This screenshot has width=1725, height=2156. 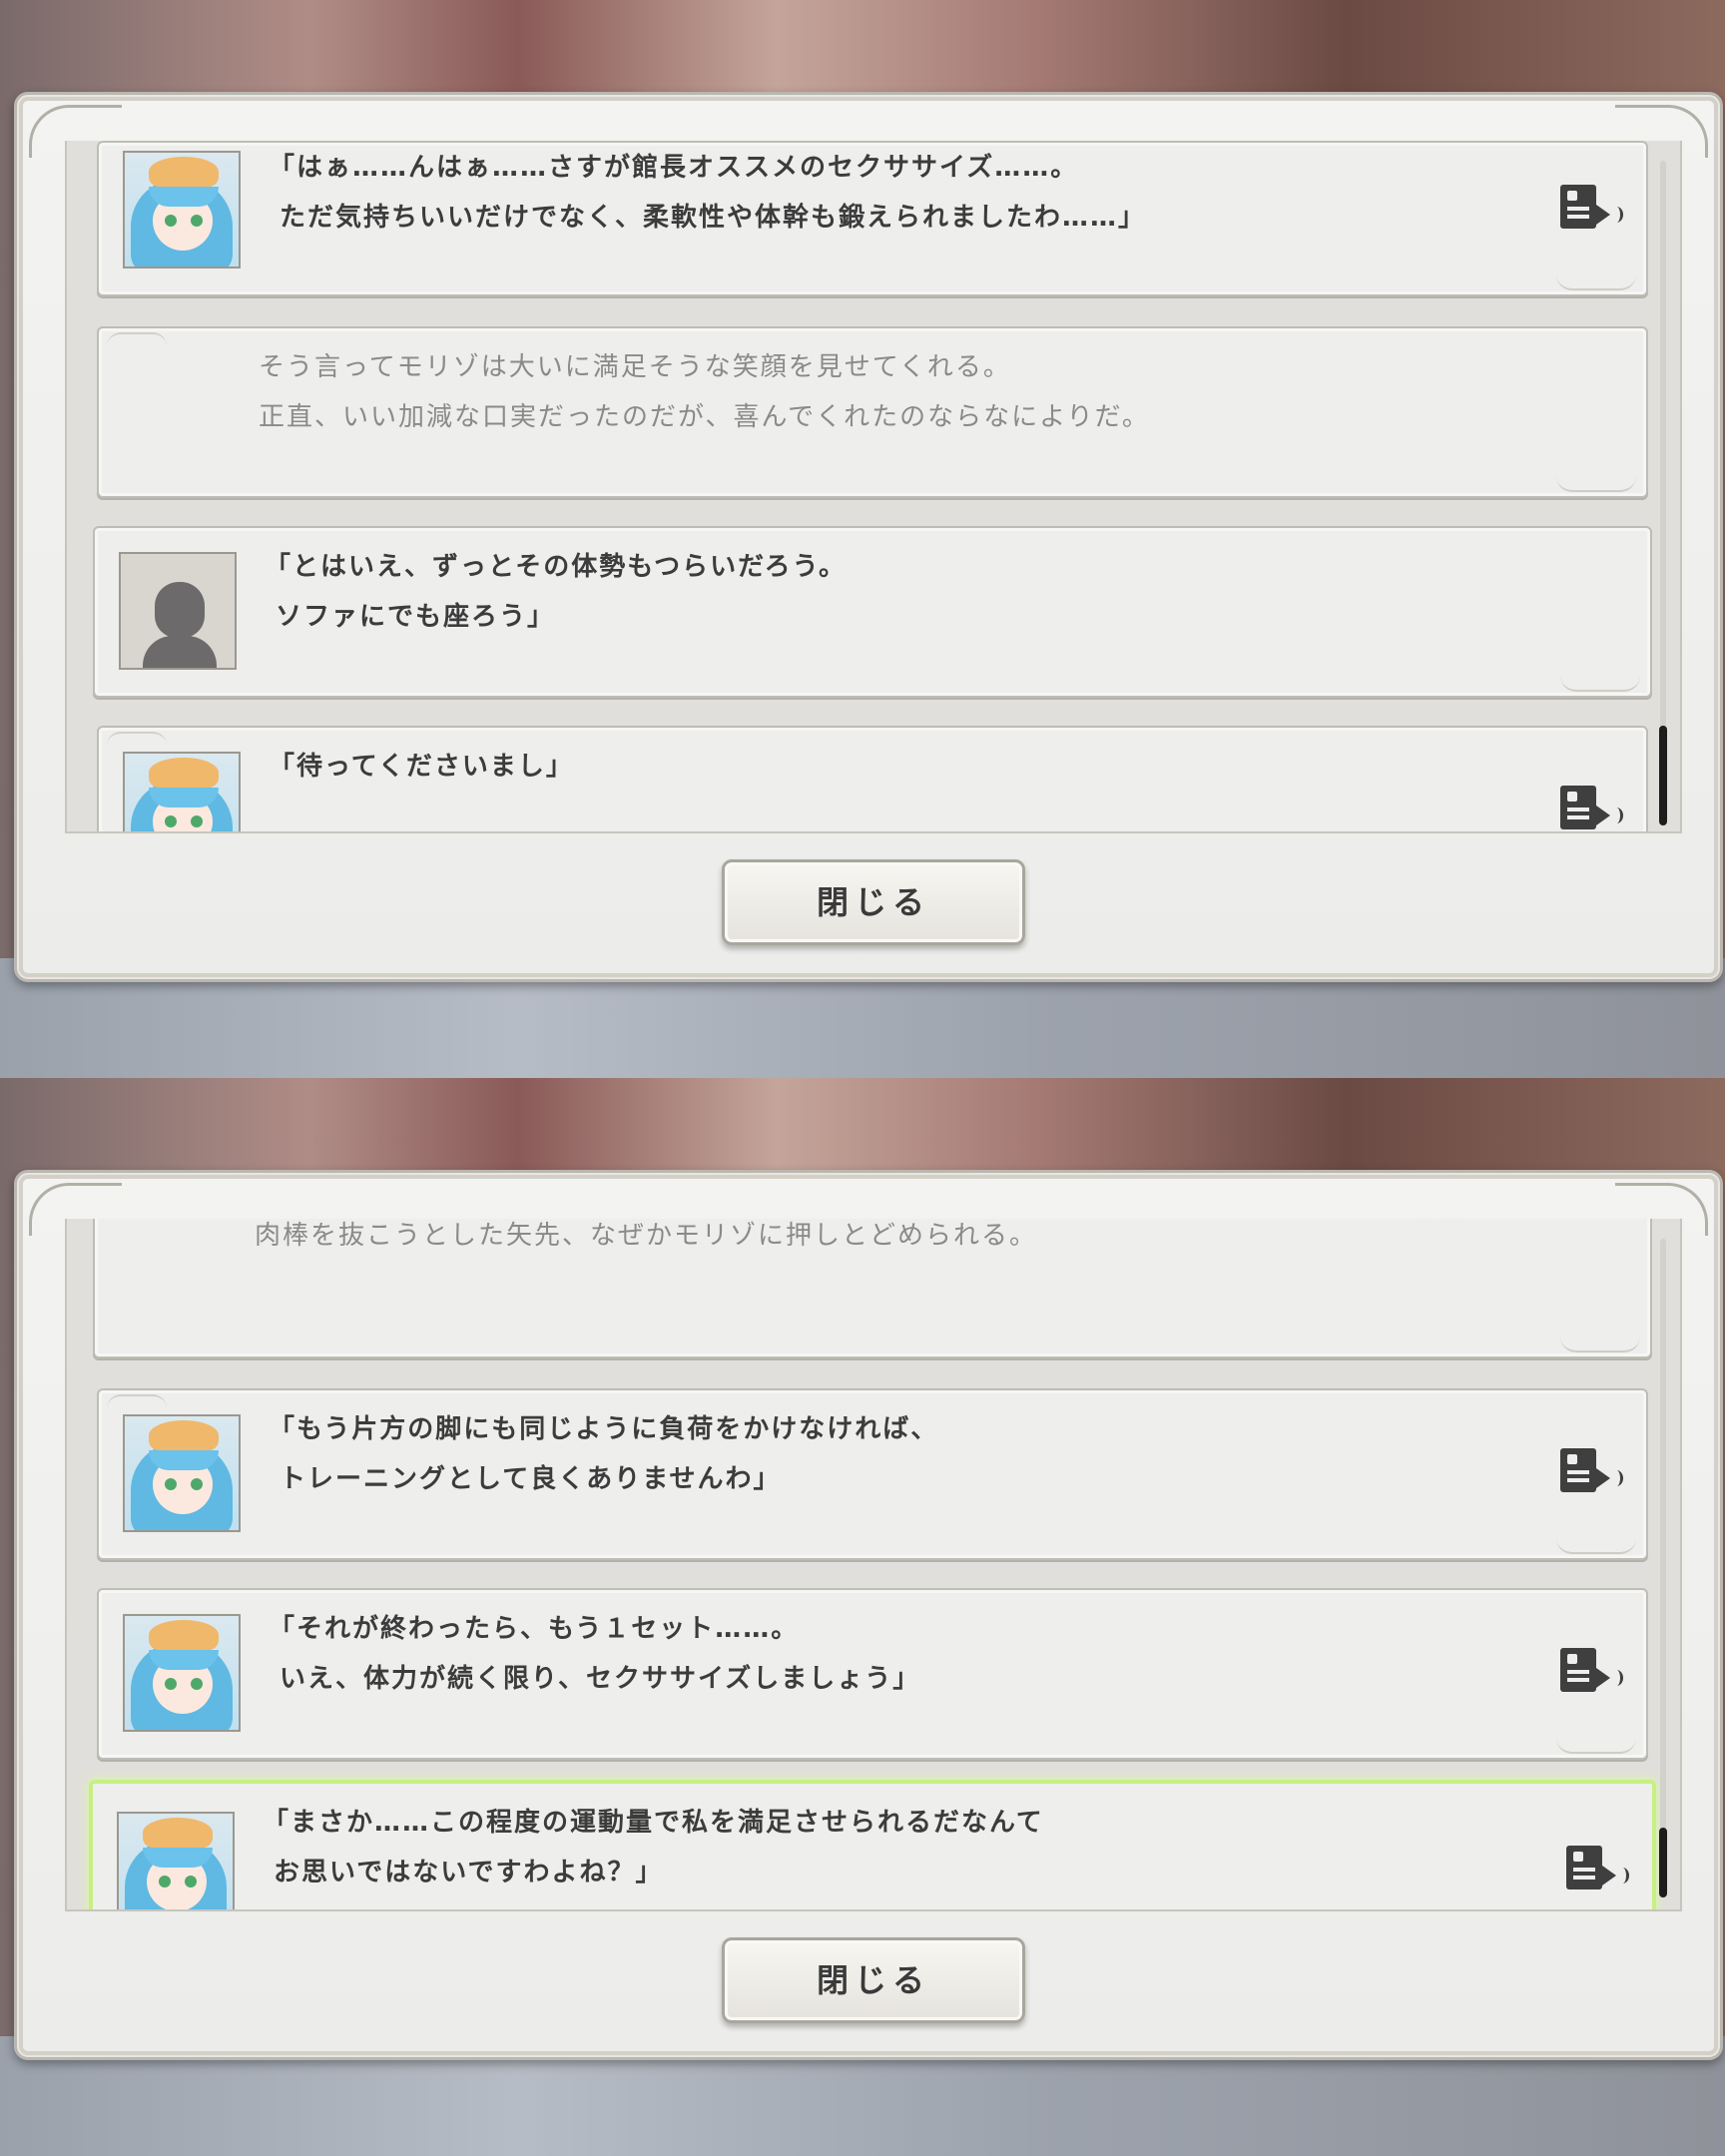 What do you see at coordinates (557, 592) in the screenshot?
I see `dialogue-text: 「とはいえ、ずっとその体勢もつらいだろう。 ソファにでも座ろう」` at bounding box center [557, 592].